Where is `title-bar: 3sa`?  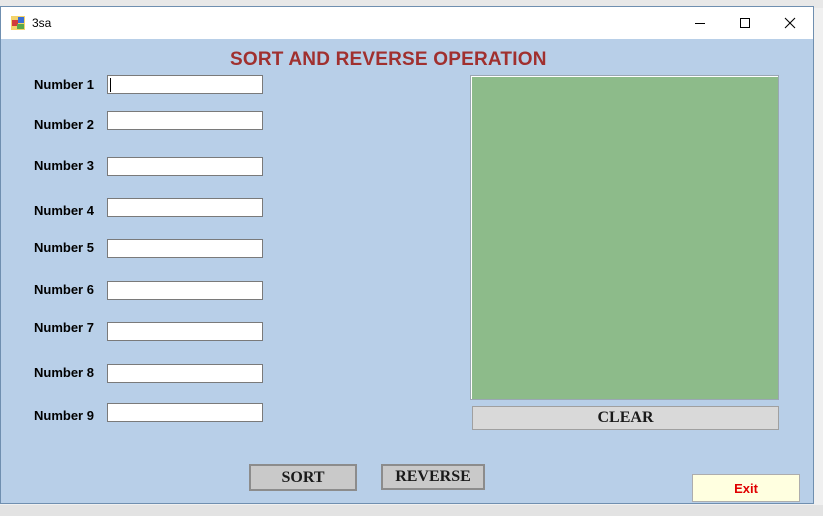 title-bar: 3sa is located at coordinates (407, 23).